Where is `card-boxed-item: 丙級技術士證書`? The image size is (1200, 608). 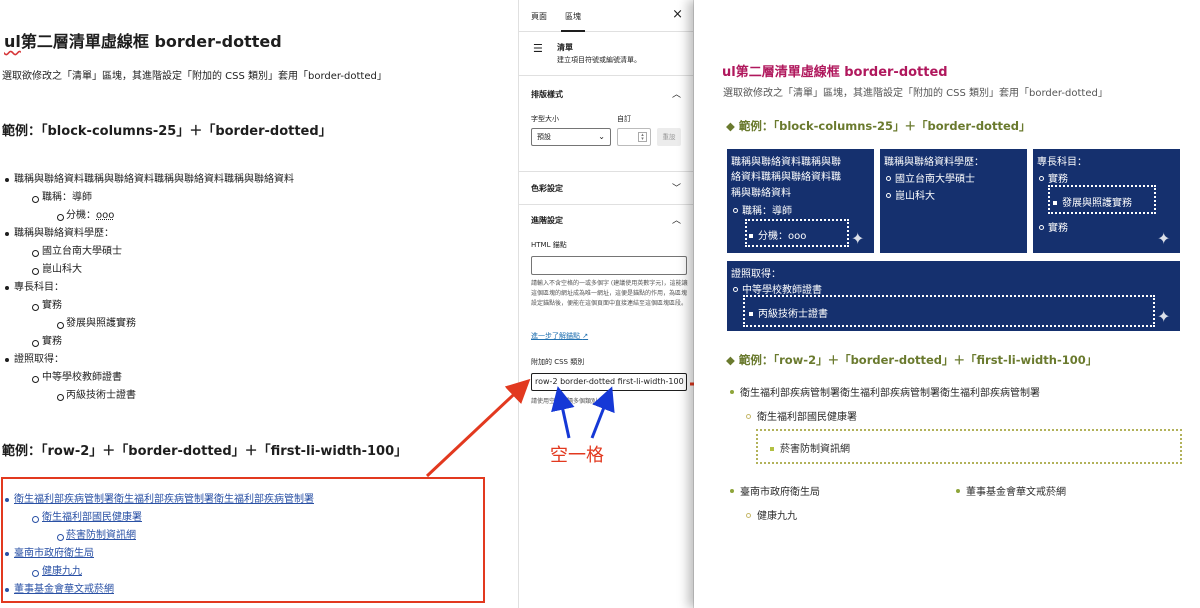
card-boxed-item: 丙級技術士證書 is located at coordinates (788, 312).